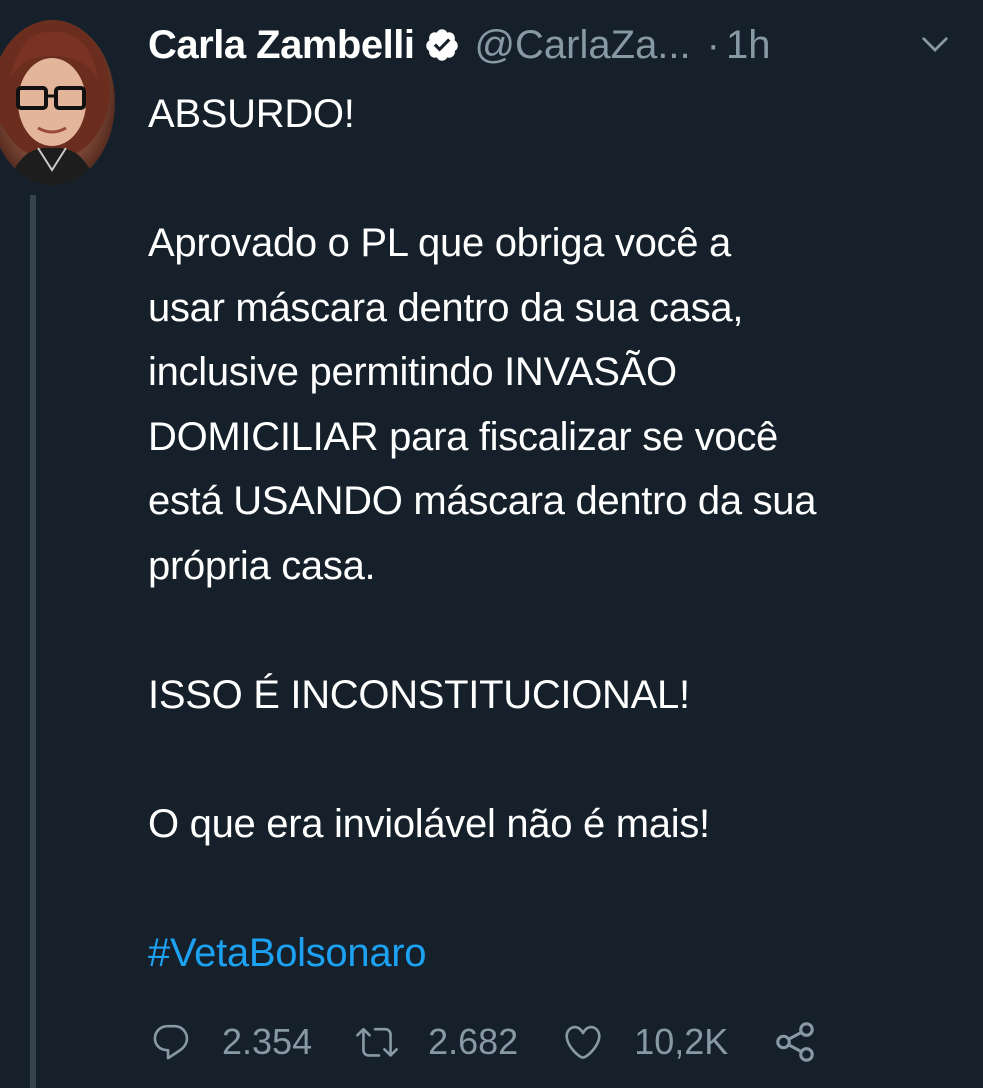  I want to click on action-bar: 2.354 2.682 10,2K, so click(506, 1042).